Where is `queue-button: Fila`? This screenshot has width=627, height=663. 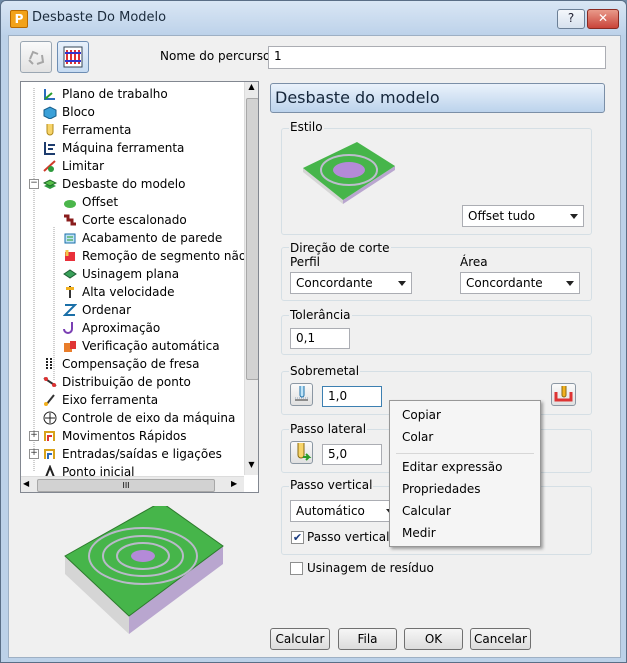 queue-button: Fila is located at coordinates (367, 639).